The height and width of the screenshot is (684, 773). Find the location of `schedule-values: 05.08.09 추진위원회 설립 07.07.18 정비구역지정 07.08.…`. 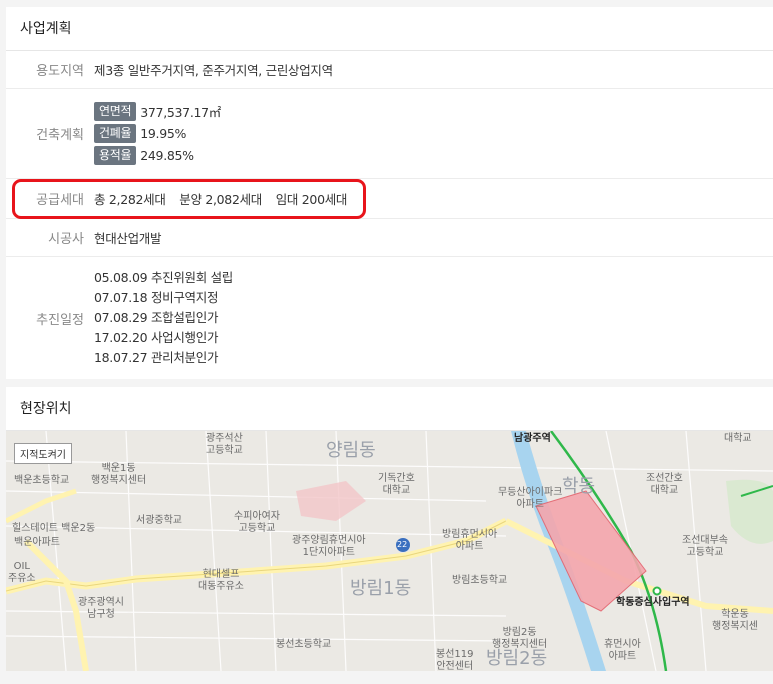

schedule-values: 05.08.09 추진위원회 설립 07.07.18 정비구역지정 07.08.… is located at coordinates (158, 318).